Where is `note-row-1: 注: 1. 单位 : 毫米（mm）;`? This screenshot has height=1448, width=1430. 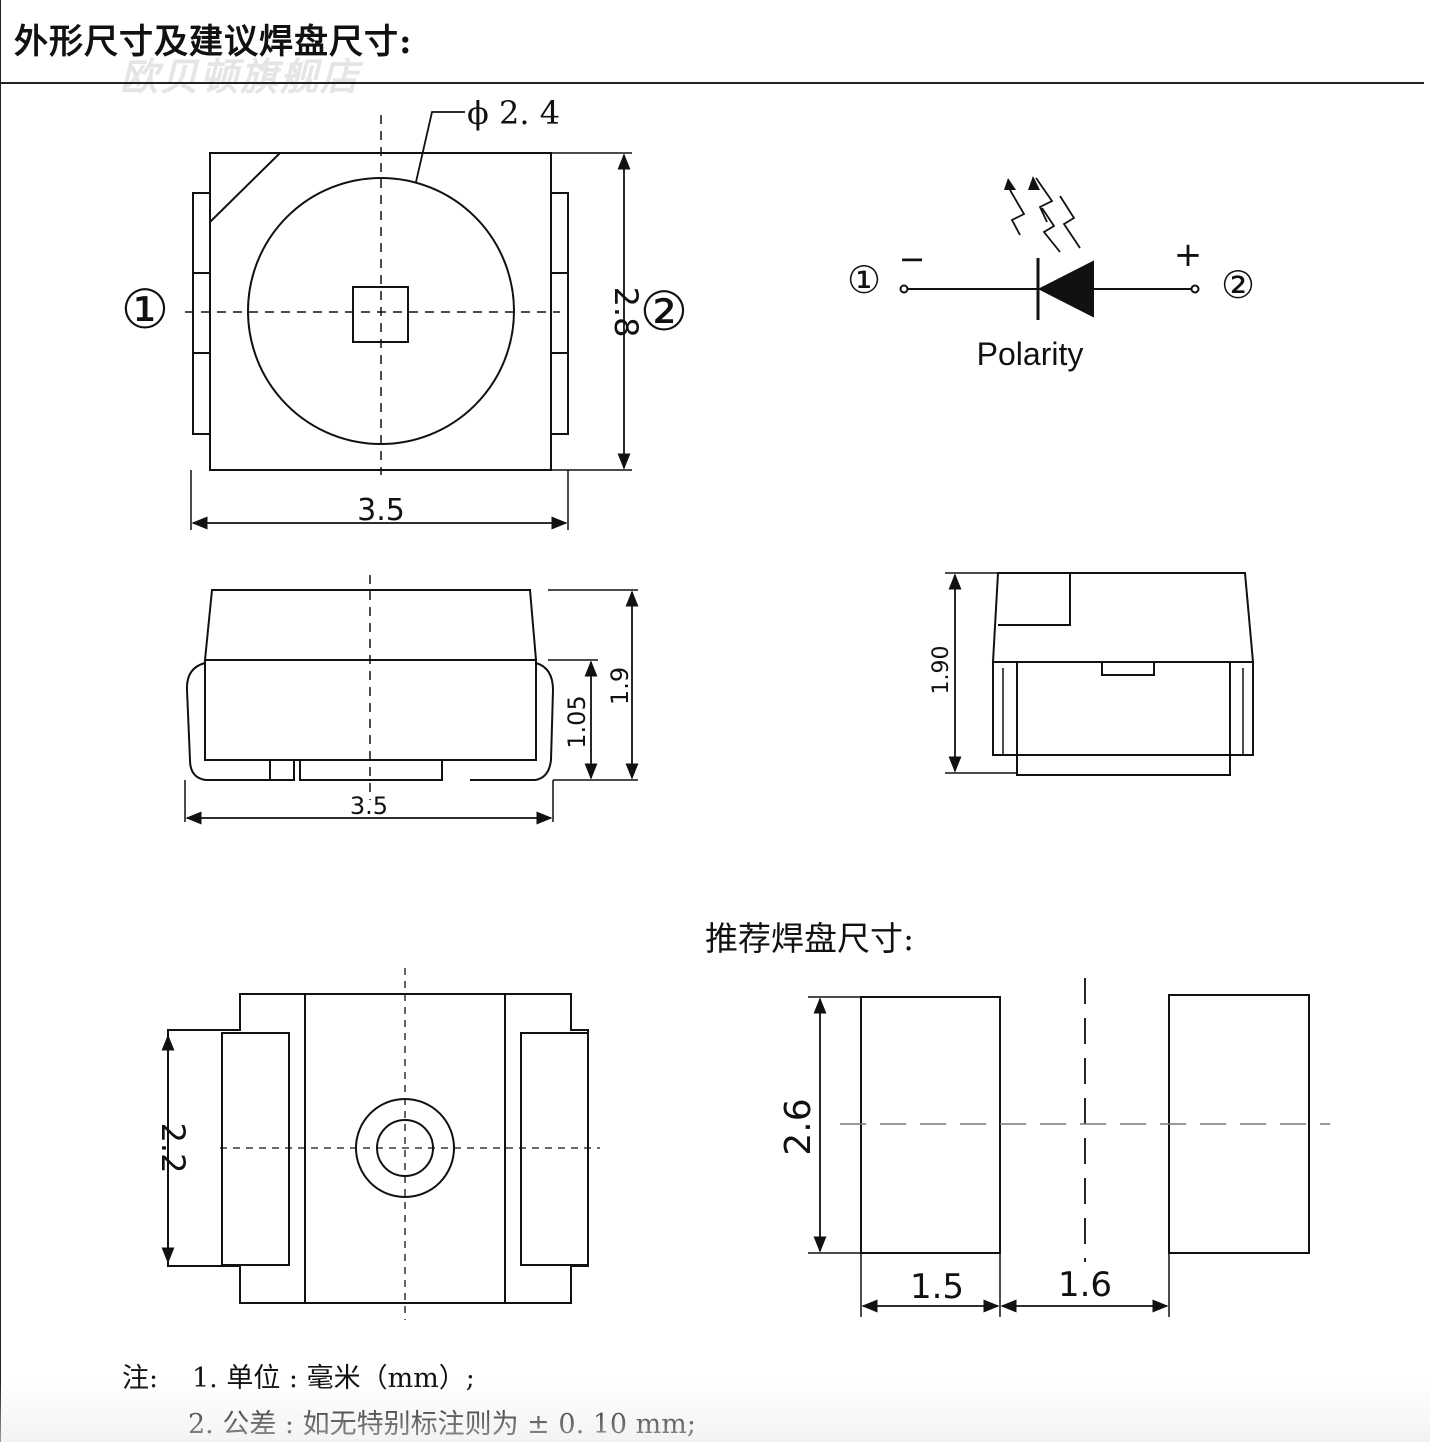 note-row-1: 注: 1. 单位 : 毫米（mm）; is located at coordinates (409, 1379).